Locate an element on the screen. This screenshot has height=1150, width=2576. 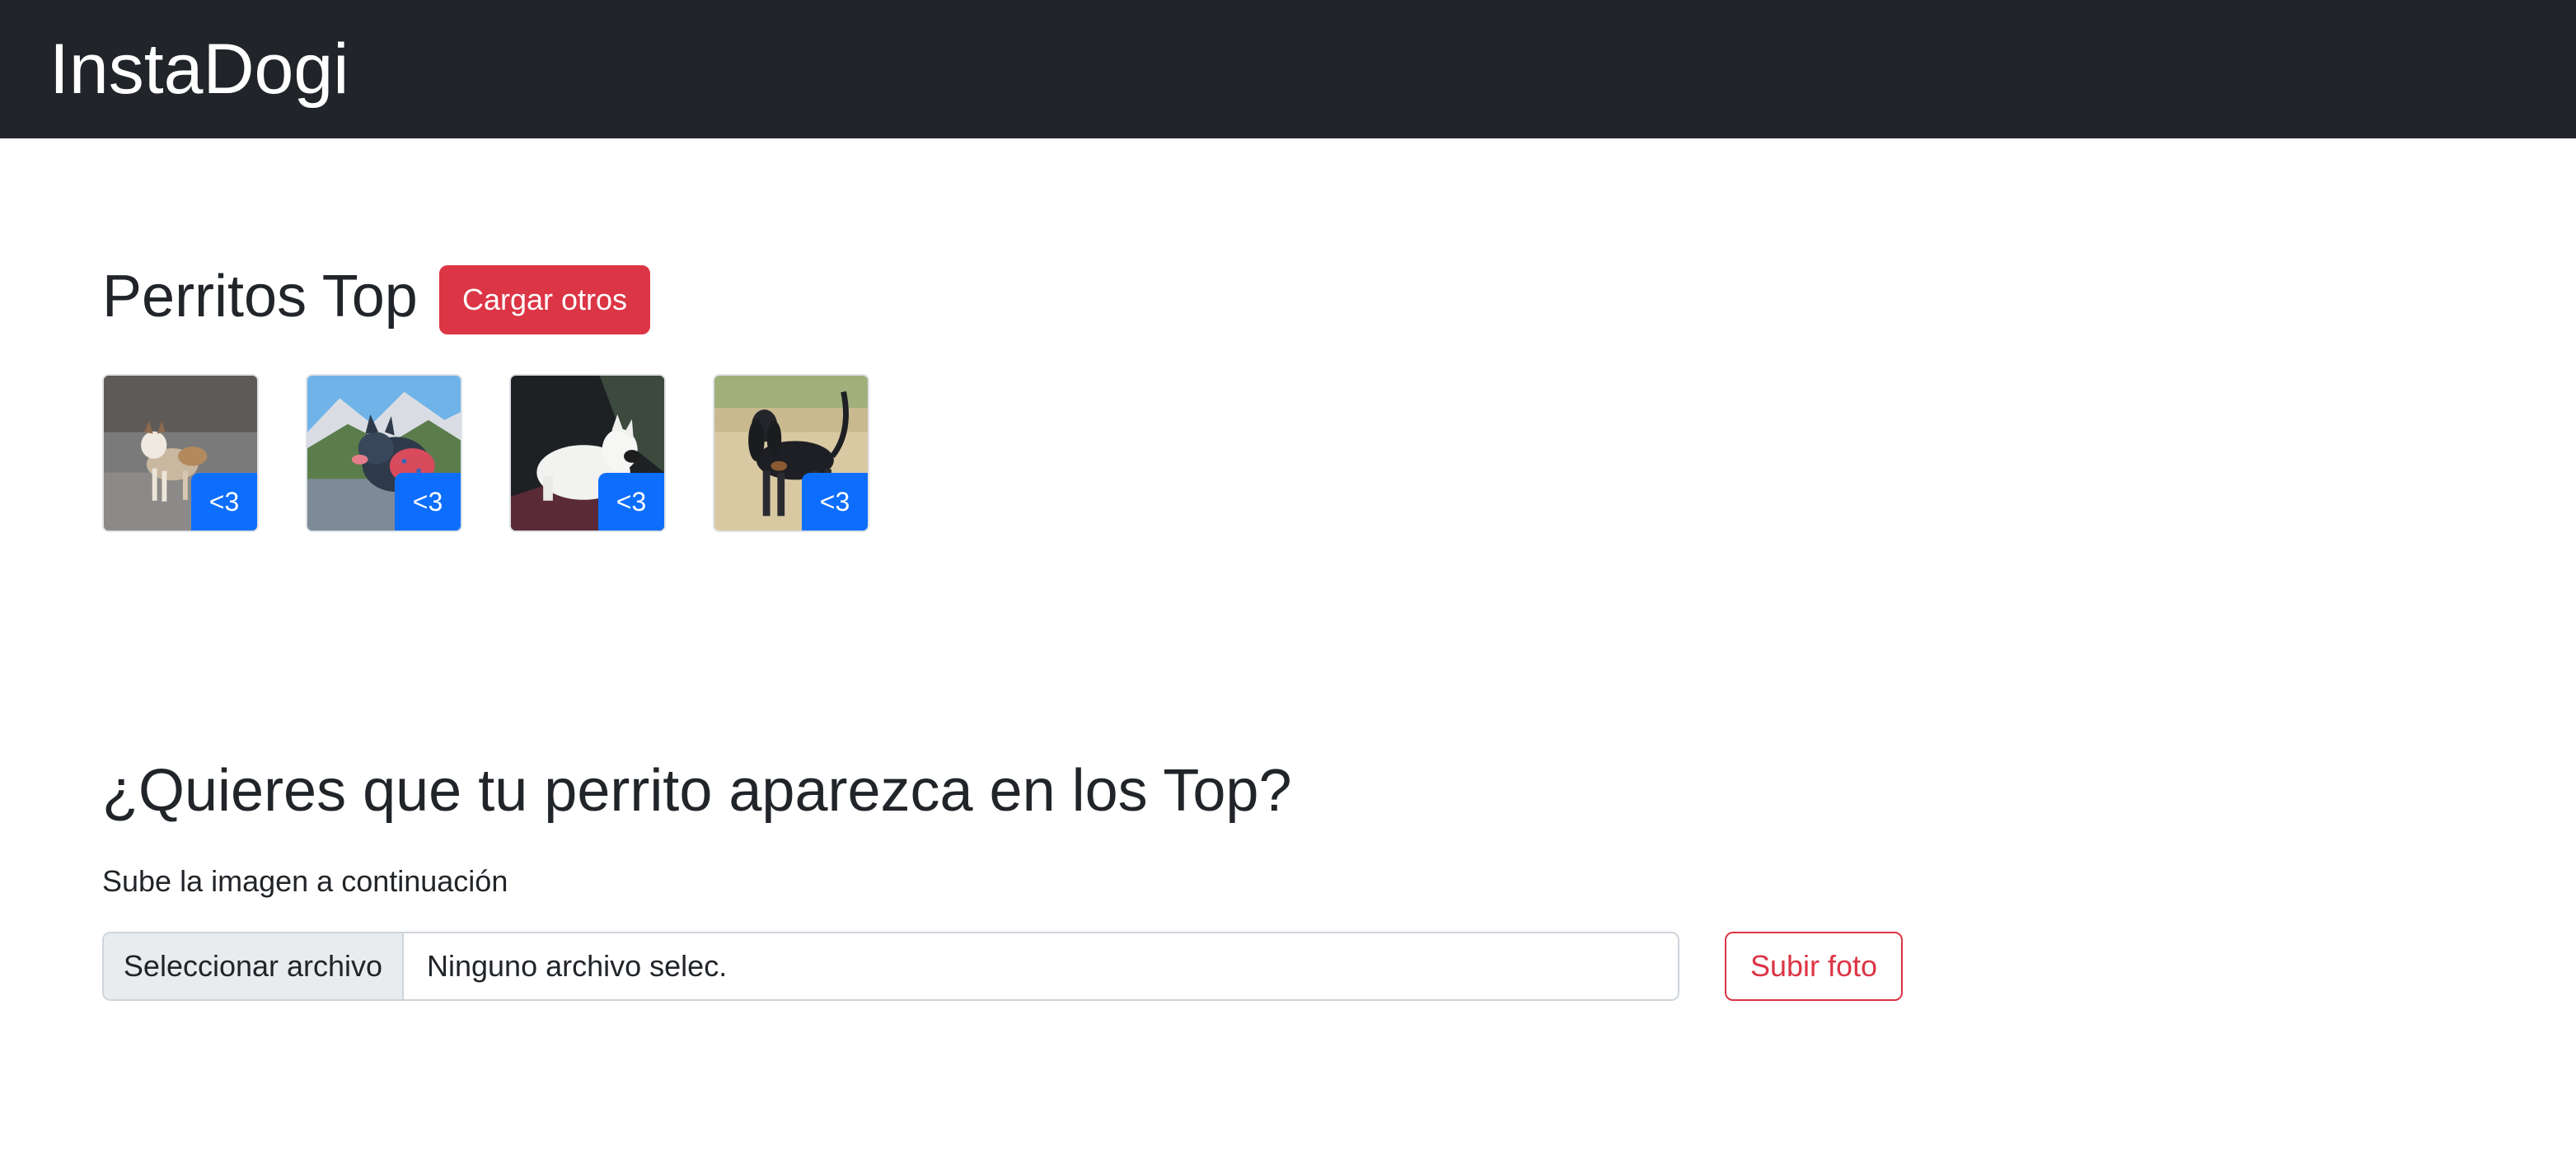
brand-logo: InstaDogi is located at coordinates (199, 69).